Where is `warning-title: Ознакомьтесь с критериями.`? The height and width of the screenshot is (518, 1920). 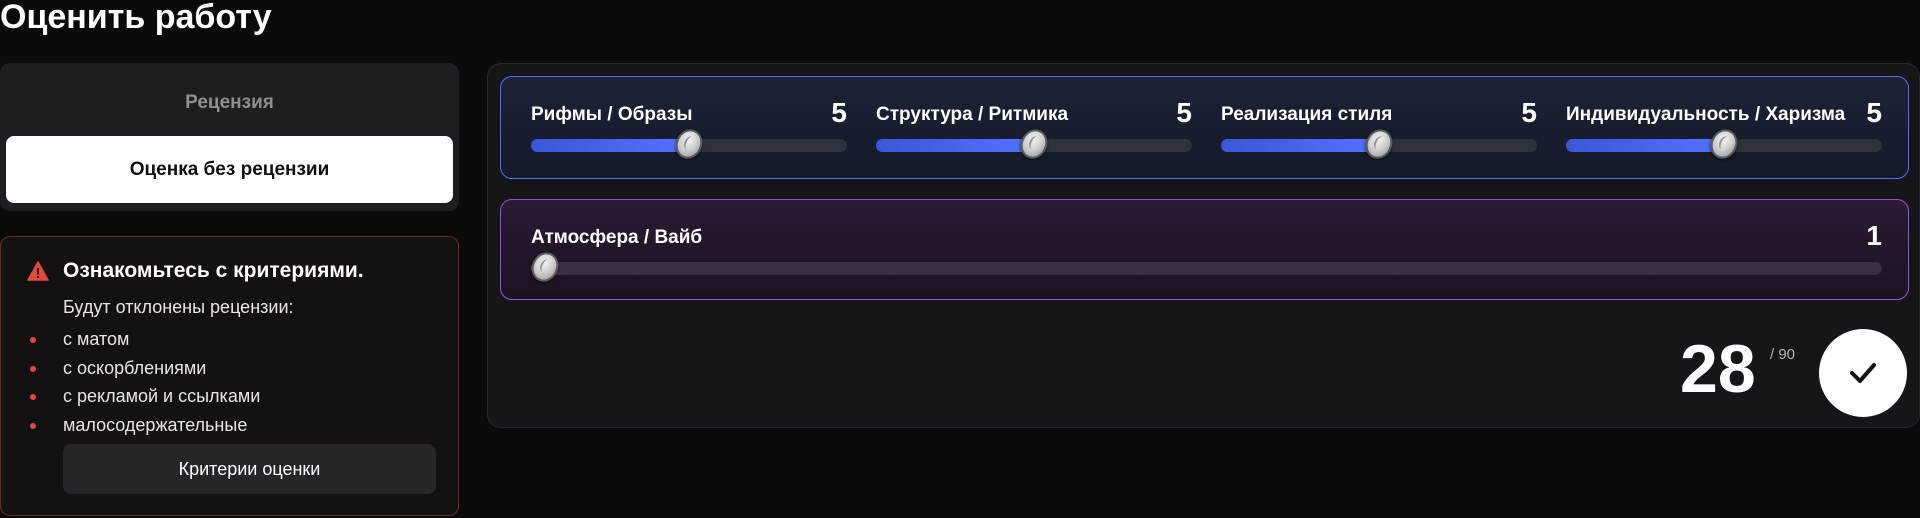 warning-title: Ознакомьтесь с критериями. is located at coordinates (213, 270).